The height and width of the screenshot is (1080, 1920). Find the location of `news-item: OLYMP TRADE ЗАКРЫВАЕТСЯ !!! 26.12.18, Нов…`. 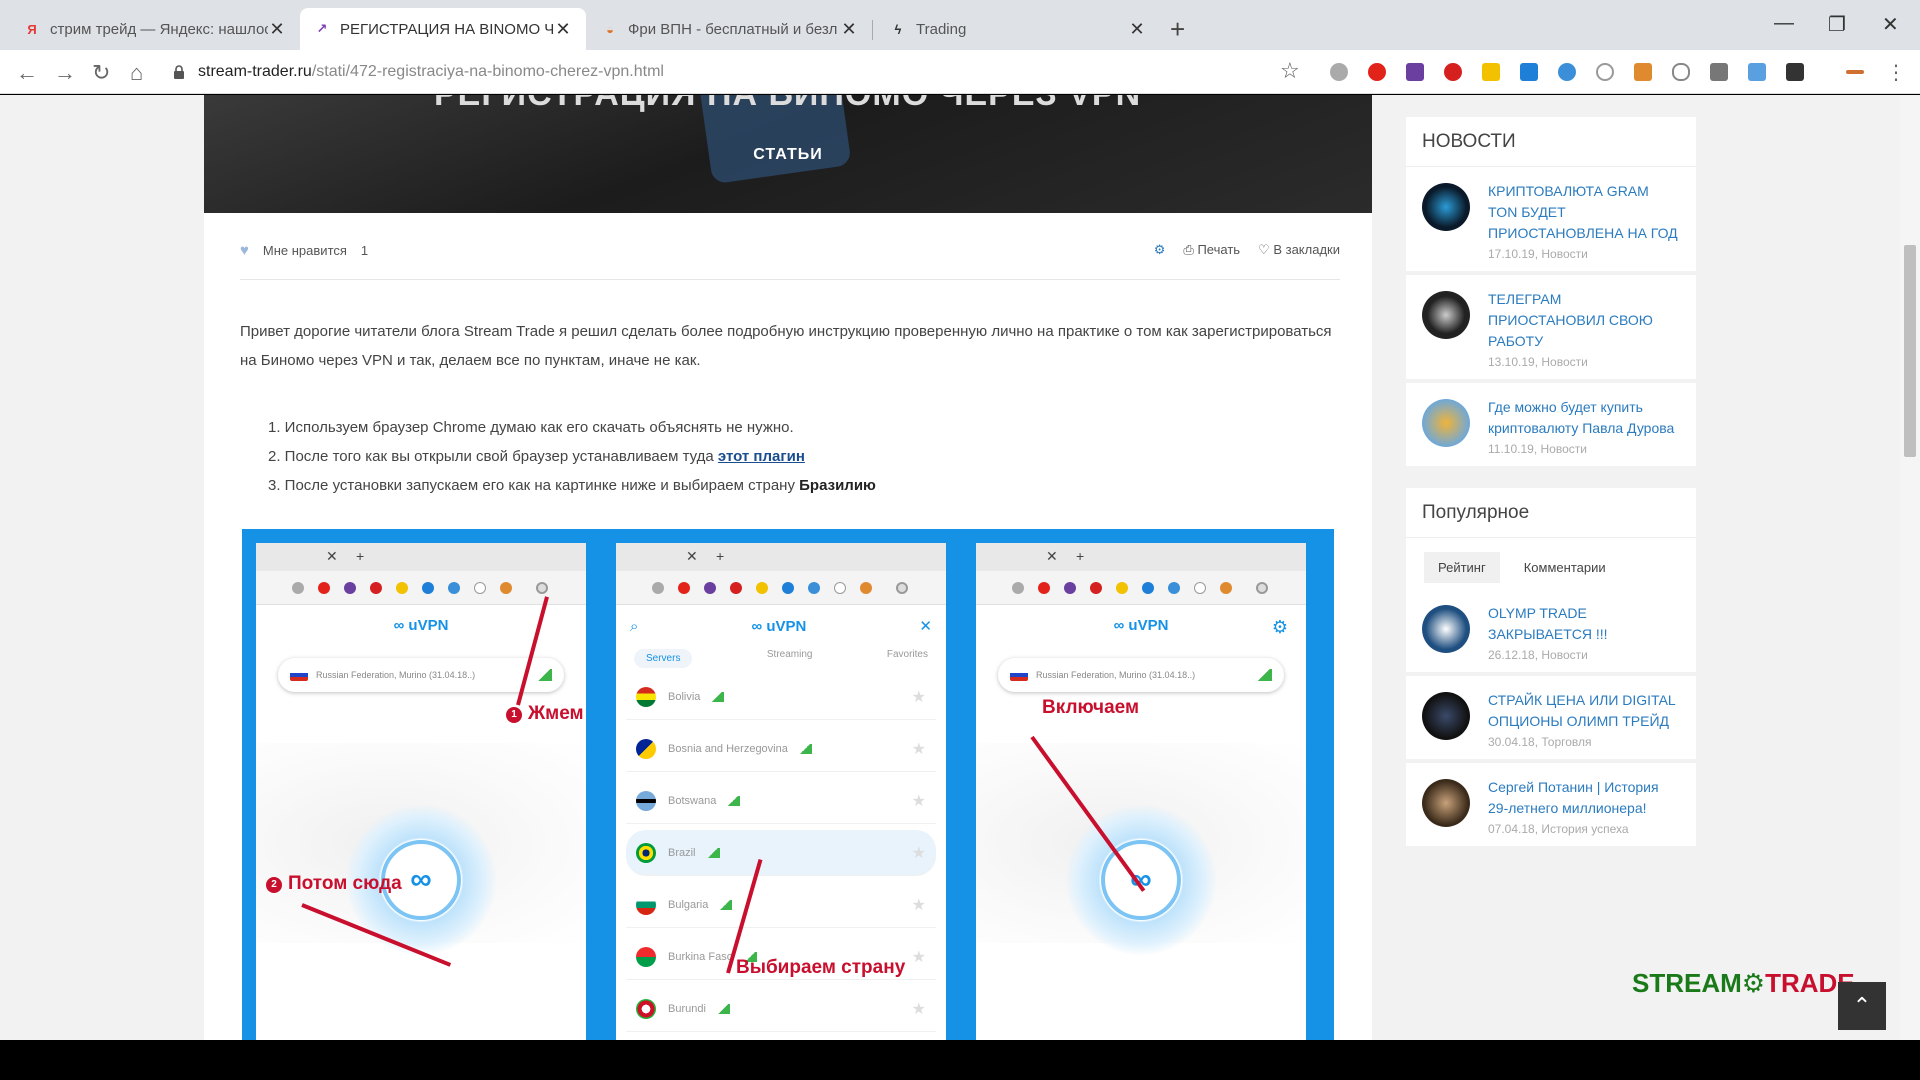

news-item: OLYMP TRADE ЗАКРЫВАЕТСЯ !!! 26.12.18, Нов… is located at coordinates (1551, 632).